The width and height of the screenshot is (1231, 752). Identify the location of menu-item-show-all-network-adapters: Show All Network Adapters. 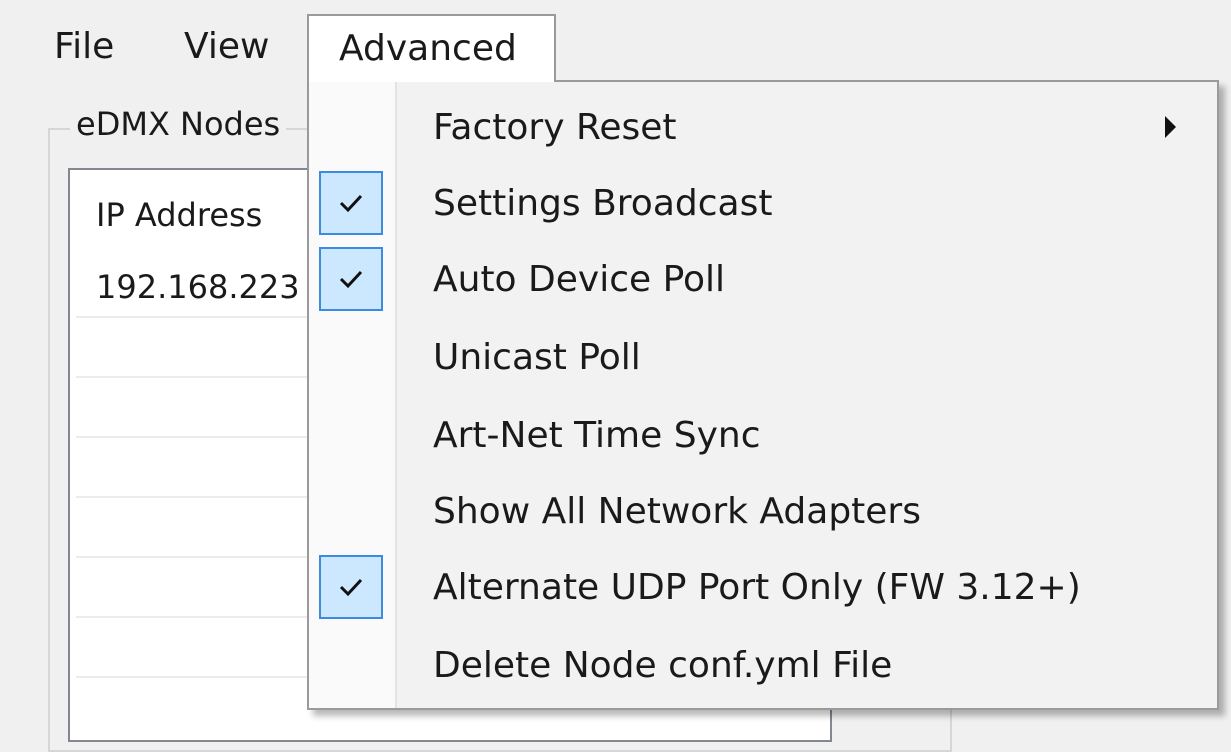
(763, 512).